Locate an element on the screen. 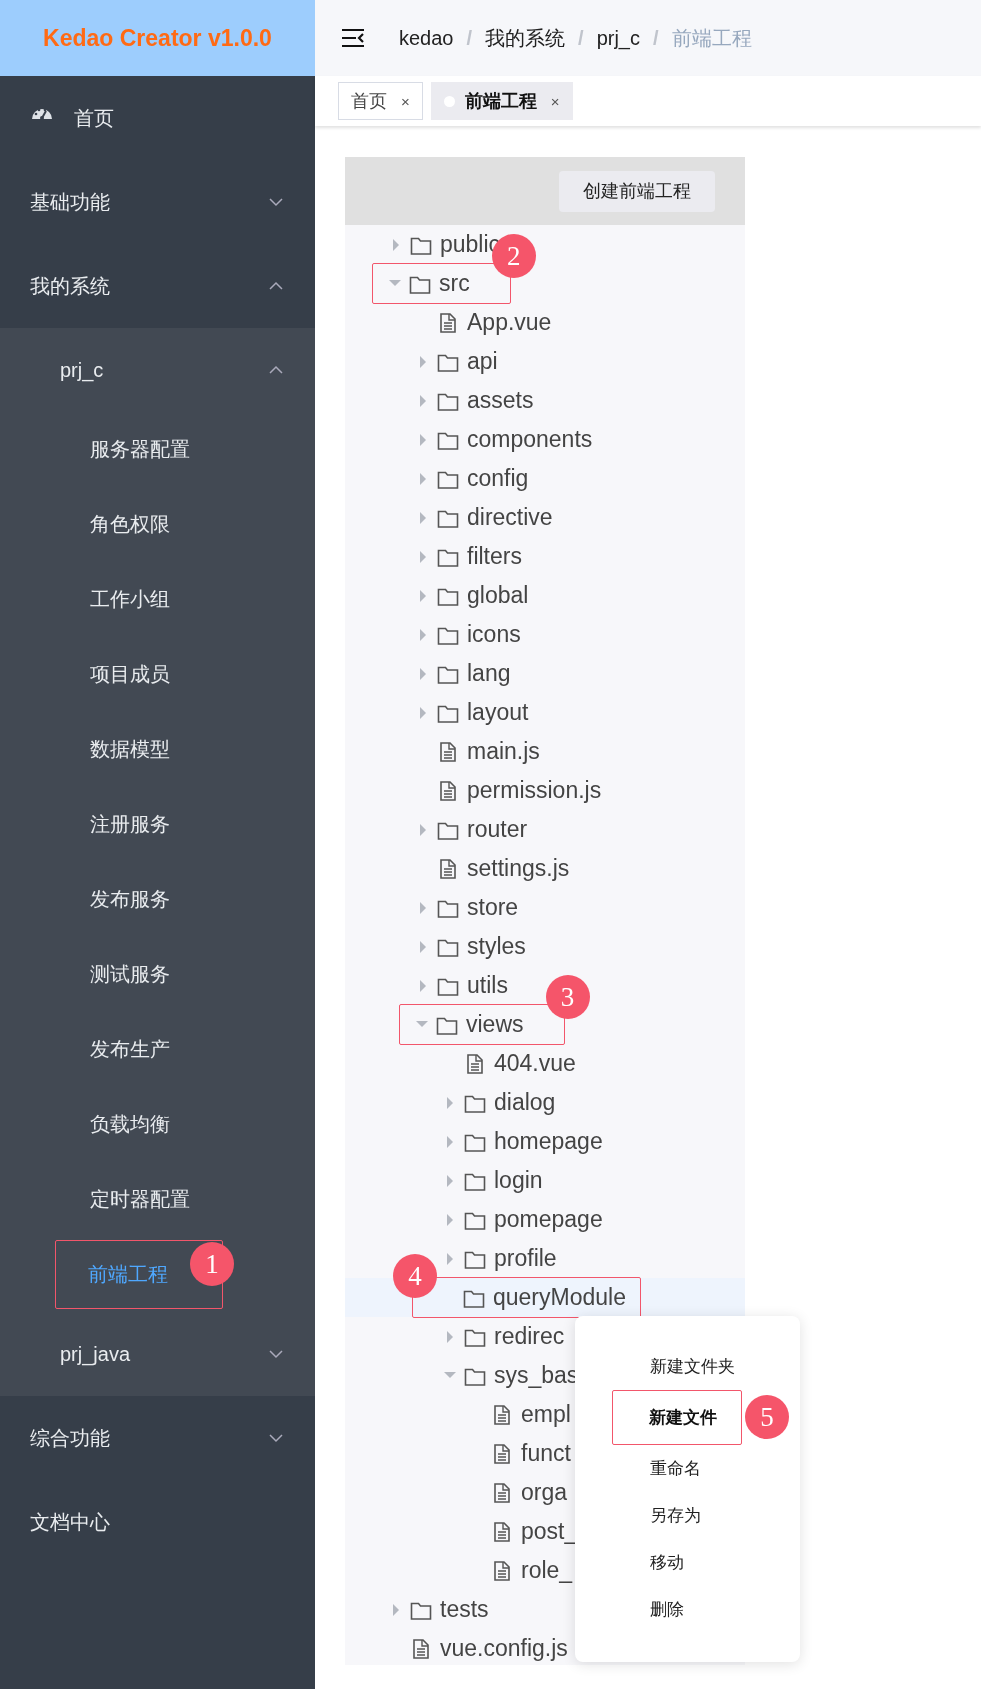  sidebar-item: 发布生产 is located at coordinates (157, 1049).